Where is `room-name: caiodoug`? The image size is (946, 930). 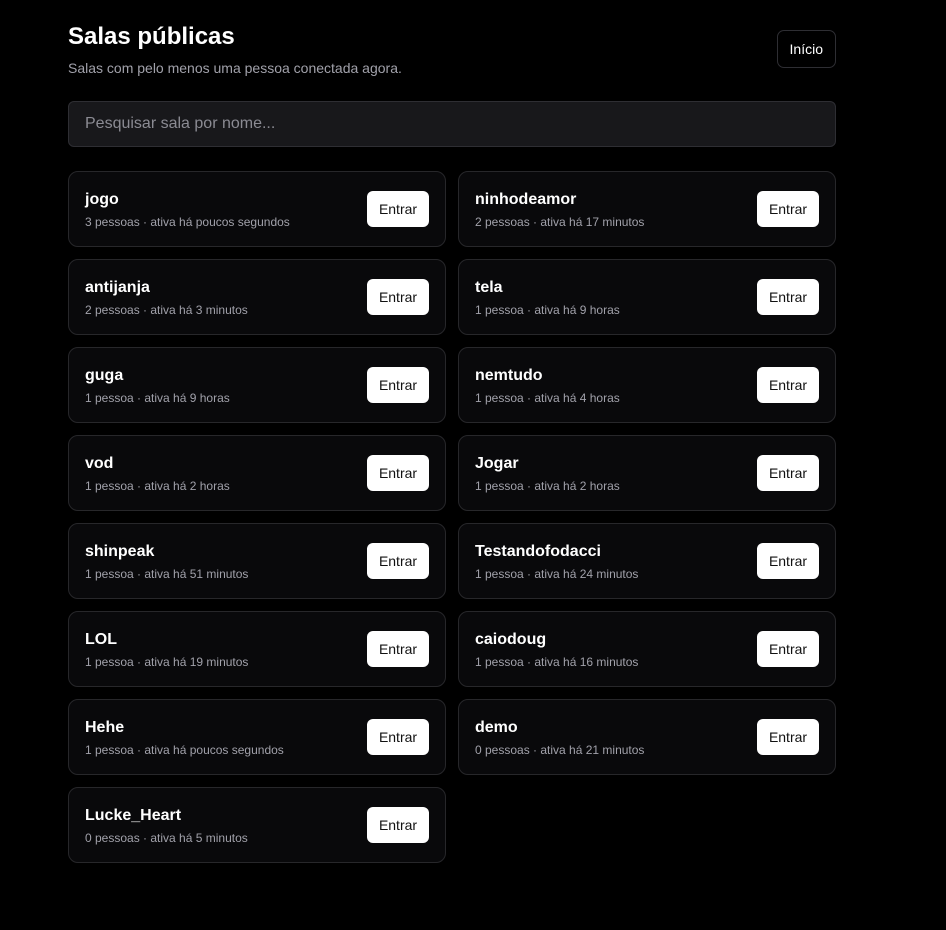 room-name: caiodoug is located at coordinates (511, 639).